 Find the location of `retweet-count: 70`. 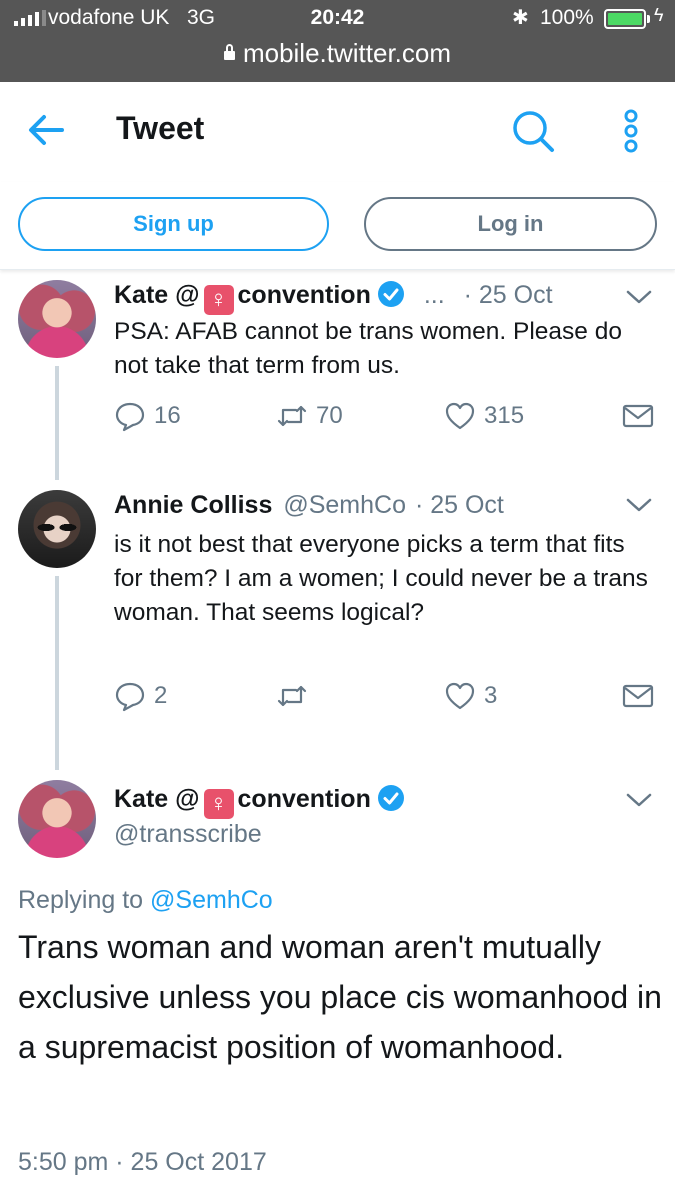

retweet-count: 70 is located at coordinates (329, 415).